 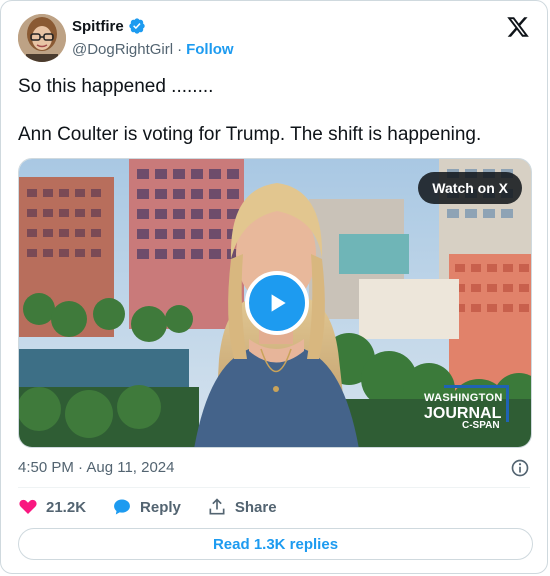 I want to click on author-handle-row: @DogRightGirl · Follow, so click(x=153, y=49).